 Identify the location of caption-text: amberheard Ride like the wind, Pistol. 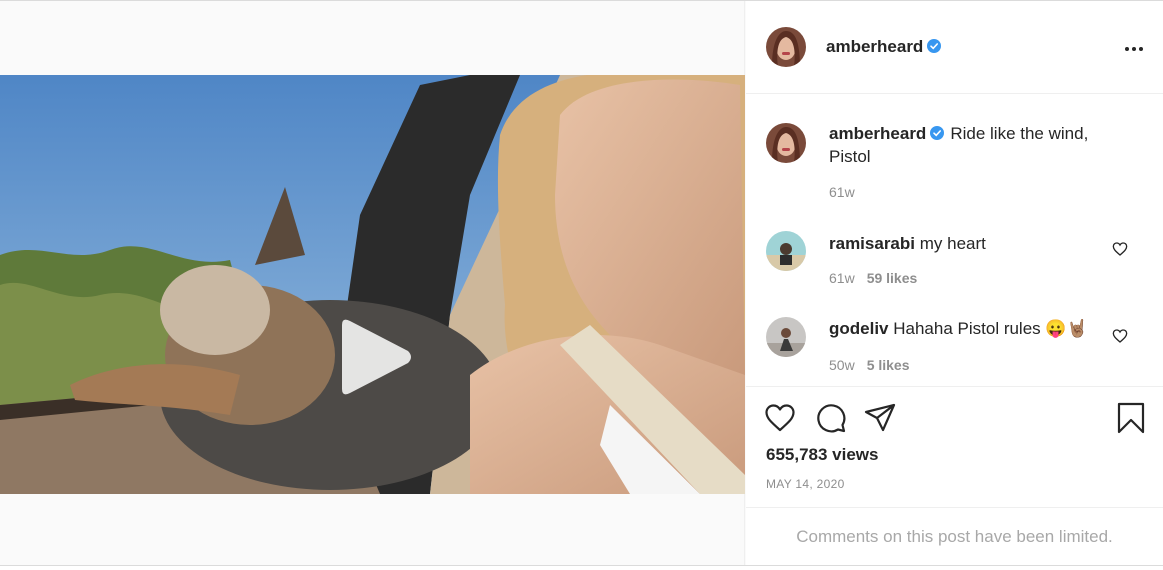
(979, 145).